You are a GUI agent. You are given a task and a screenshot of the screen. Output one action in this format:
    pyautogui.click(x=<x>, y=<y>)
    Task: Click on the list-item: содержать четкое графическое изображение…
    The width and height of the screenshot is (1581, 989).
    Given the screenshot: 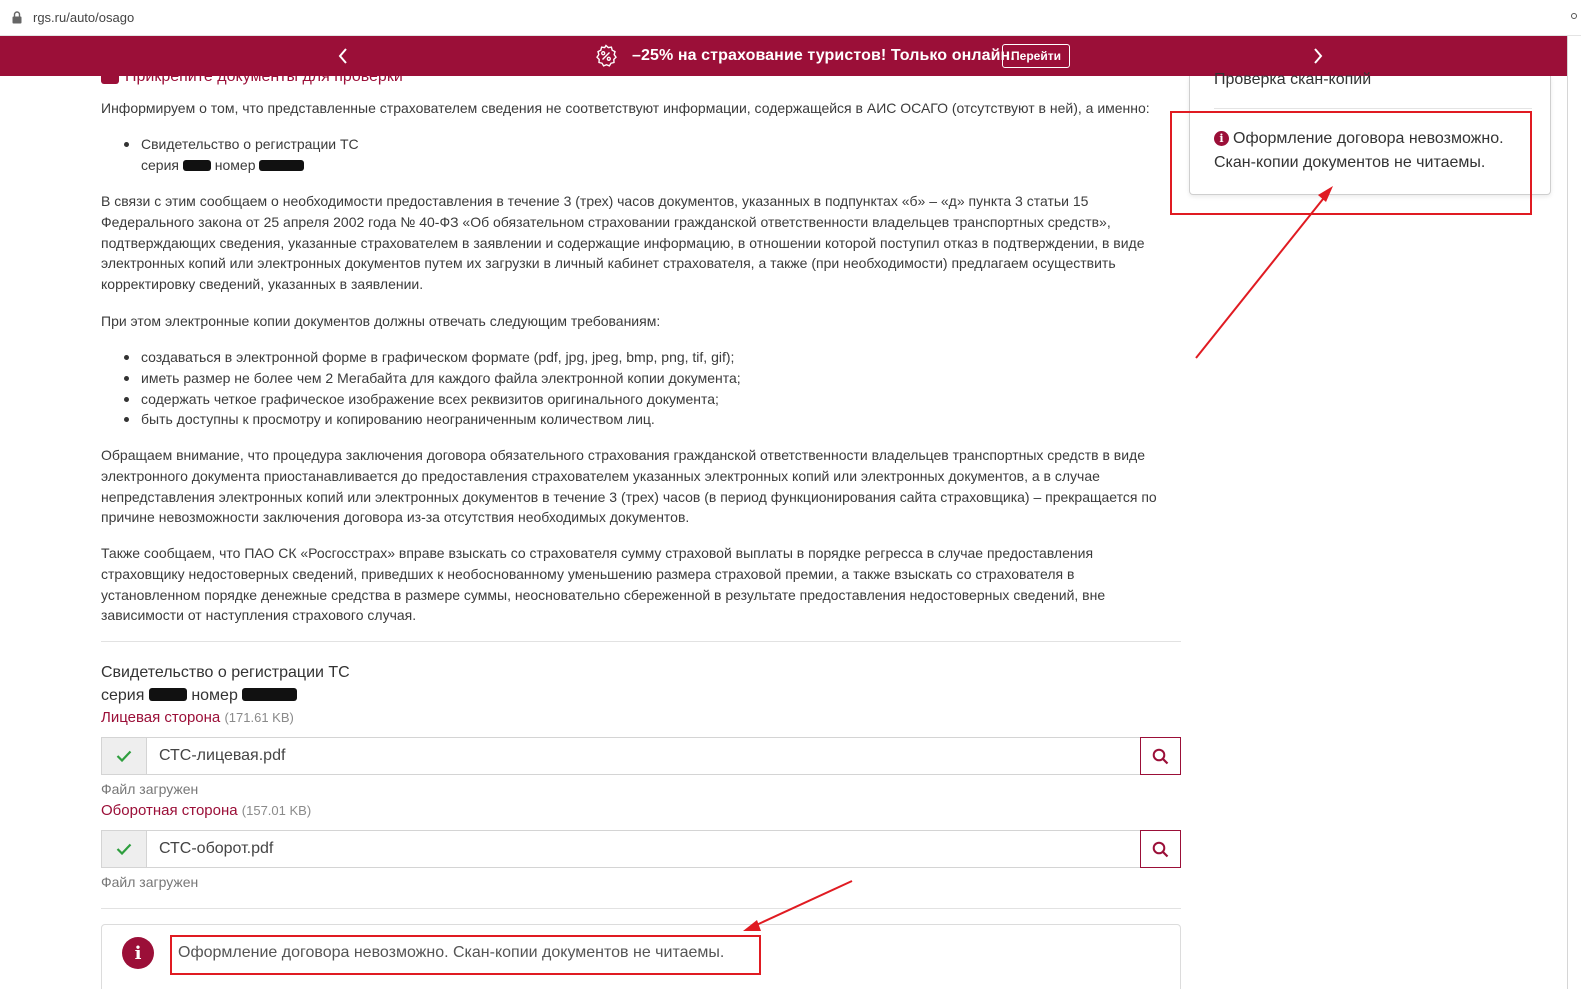 What is the action you would take?
    pyautogui.click(x=631, y=399)
    